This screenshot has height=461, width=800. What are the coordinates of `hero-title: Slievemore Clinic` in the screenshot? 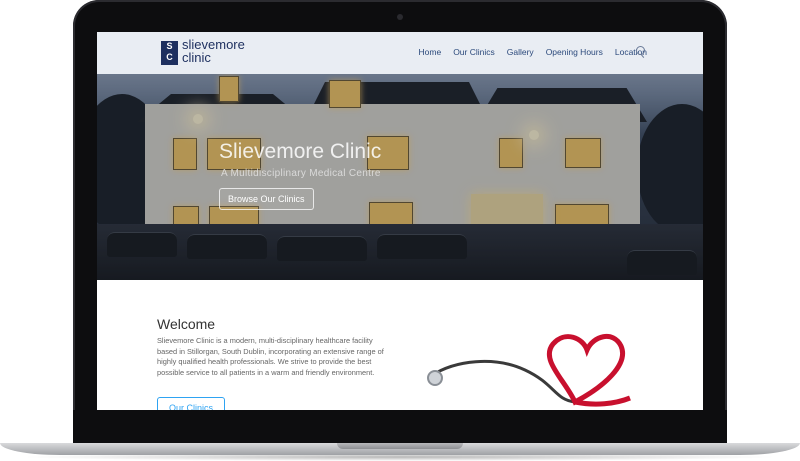 It's located at (300, 151).